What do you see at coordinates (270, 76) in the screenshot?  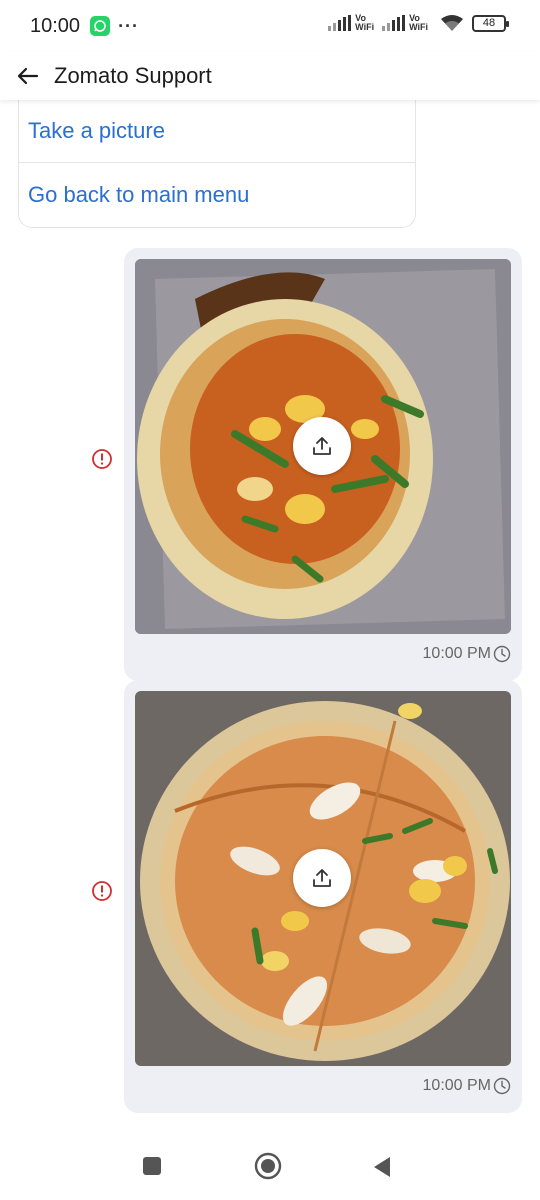 I see `chat-header: Zomato Support` at bounding box center [270, 76].